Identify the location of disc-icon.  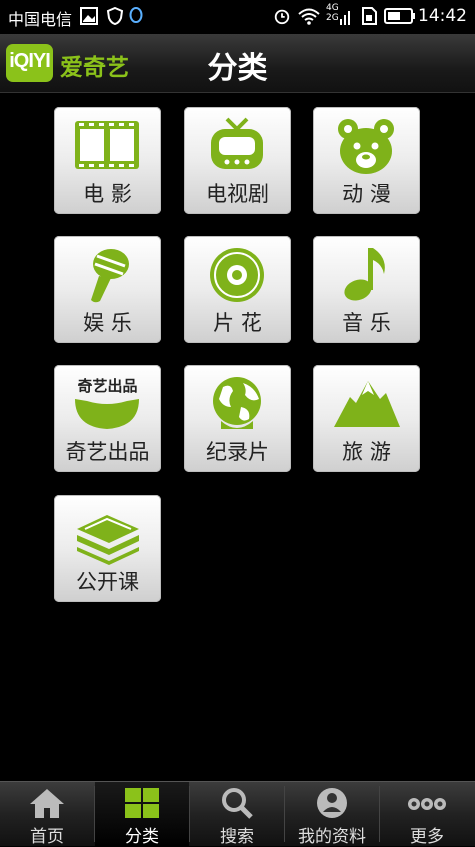
(237, 275).